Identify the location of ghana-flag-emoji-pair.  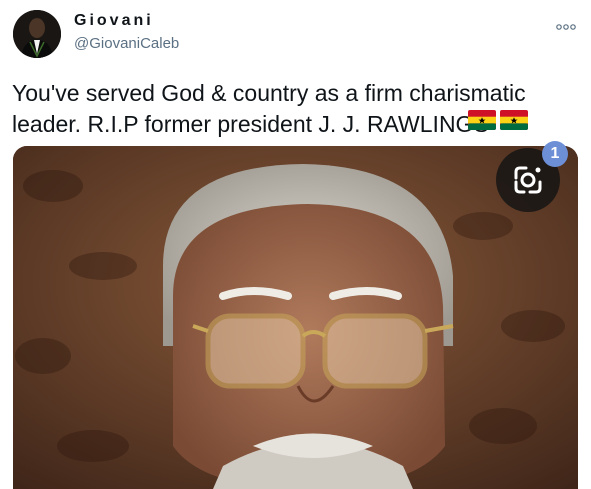
(498, 120).